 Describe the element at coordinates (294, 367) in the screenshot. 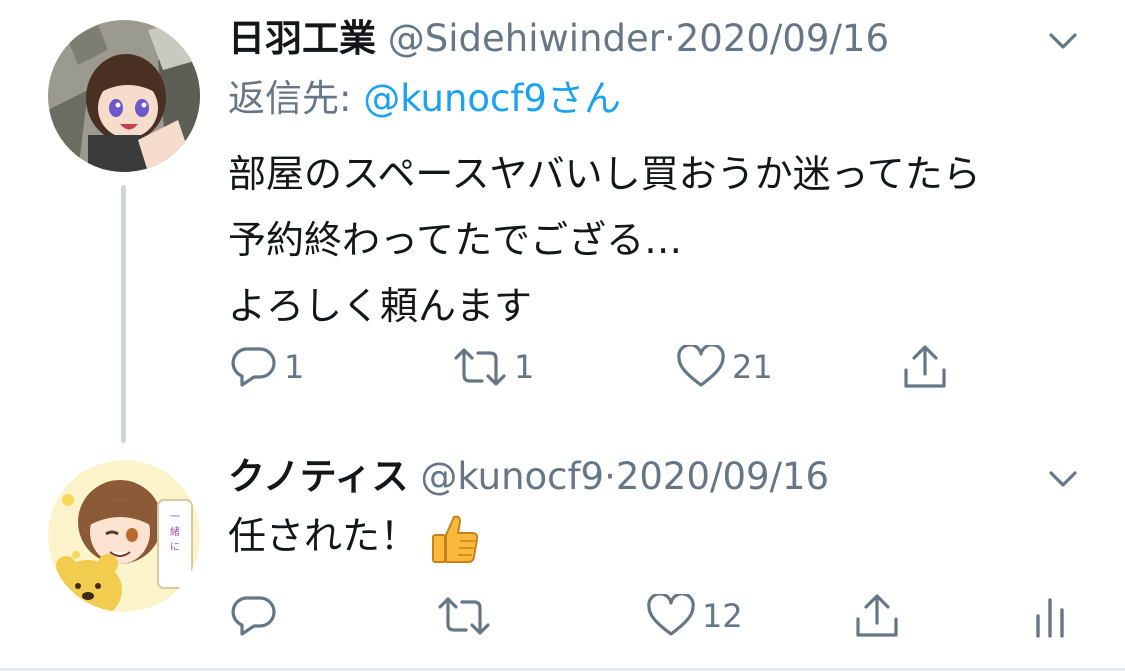

I see `reply-count: 1` at that location.